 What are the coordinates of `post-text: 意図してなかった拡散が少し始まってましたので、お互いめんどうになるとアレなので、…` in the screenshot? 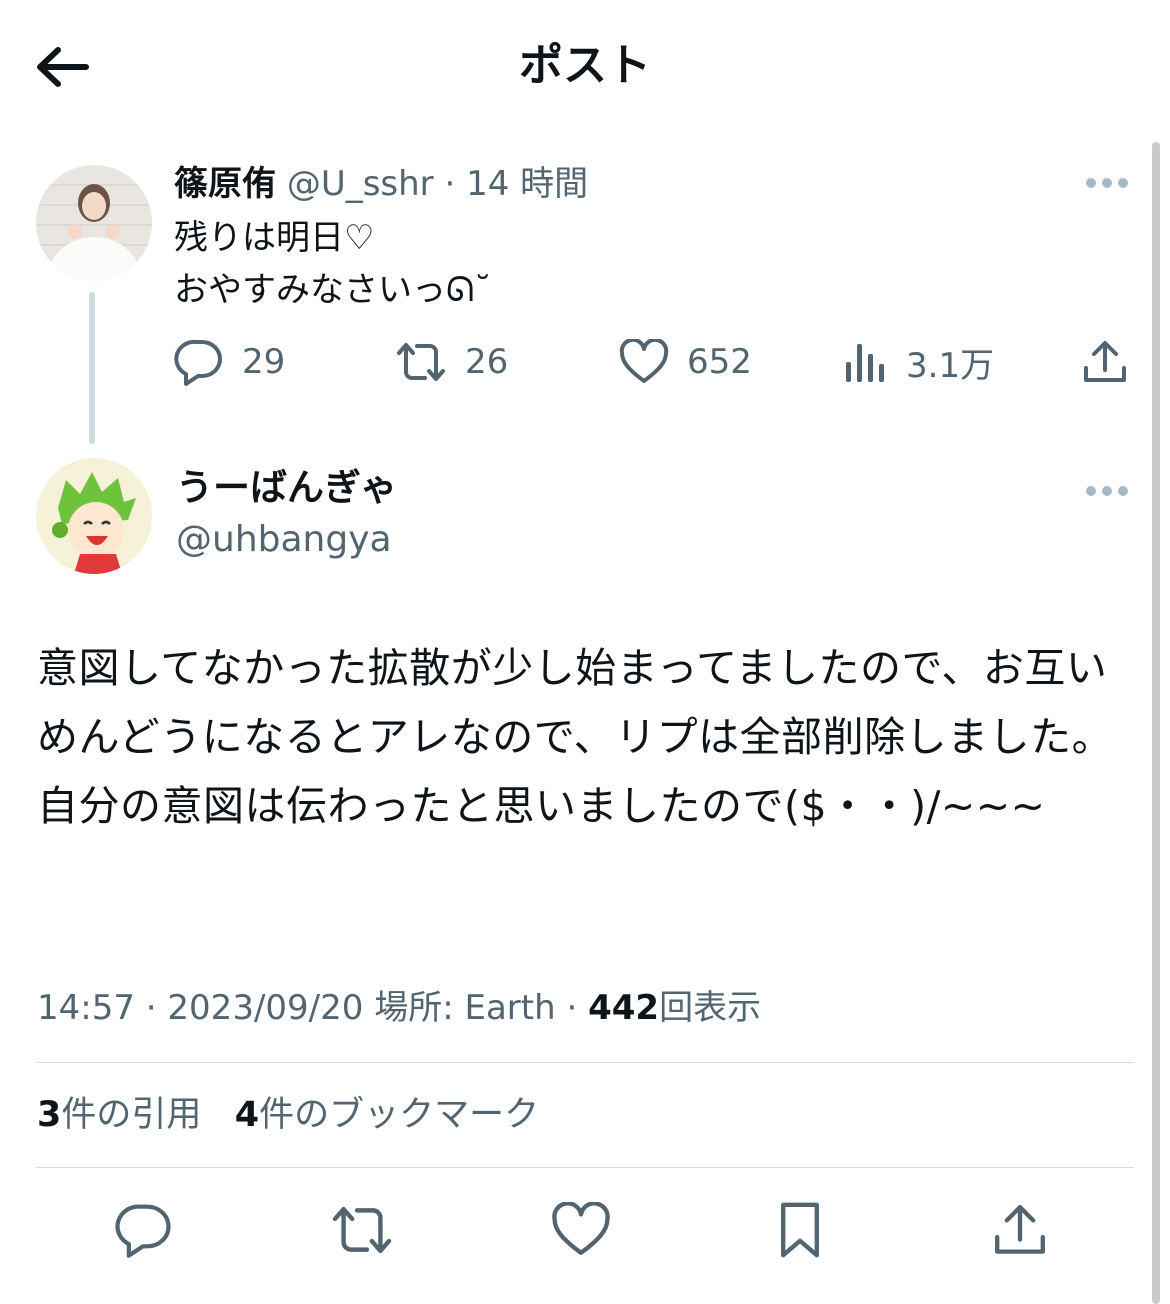 It's located at (575, 737).